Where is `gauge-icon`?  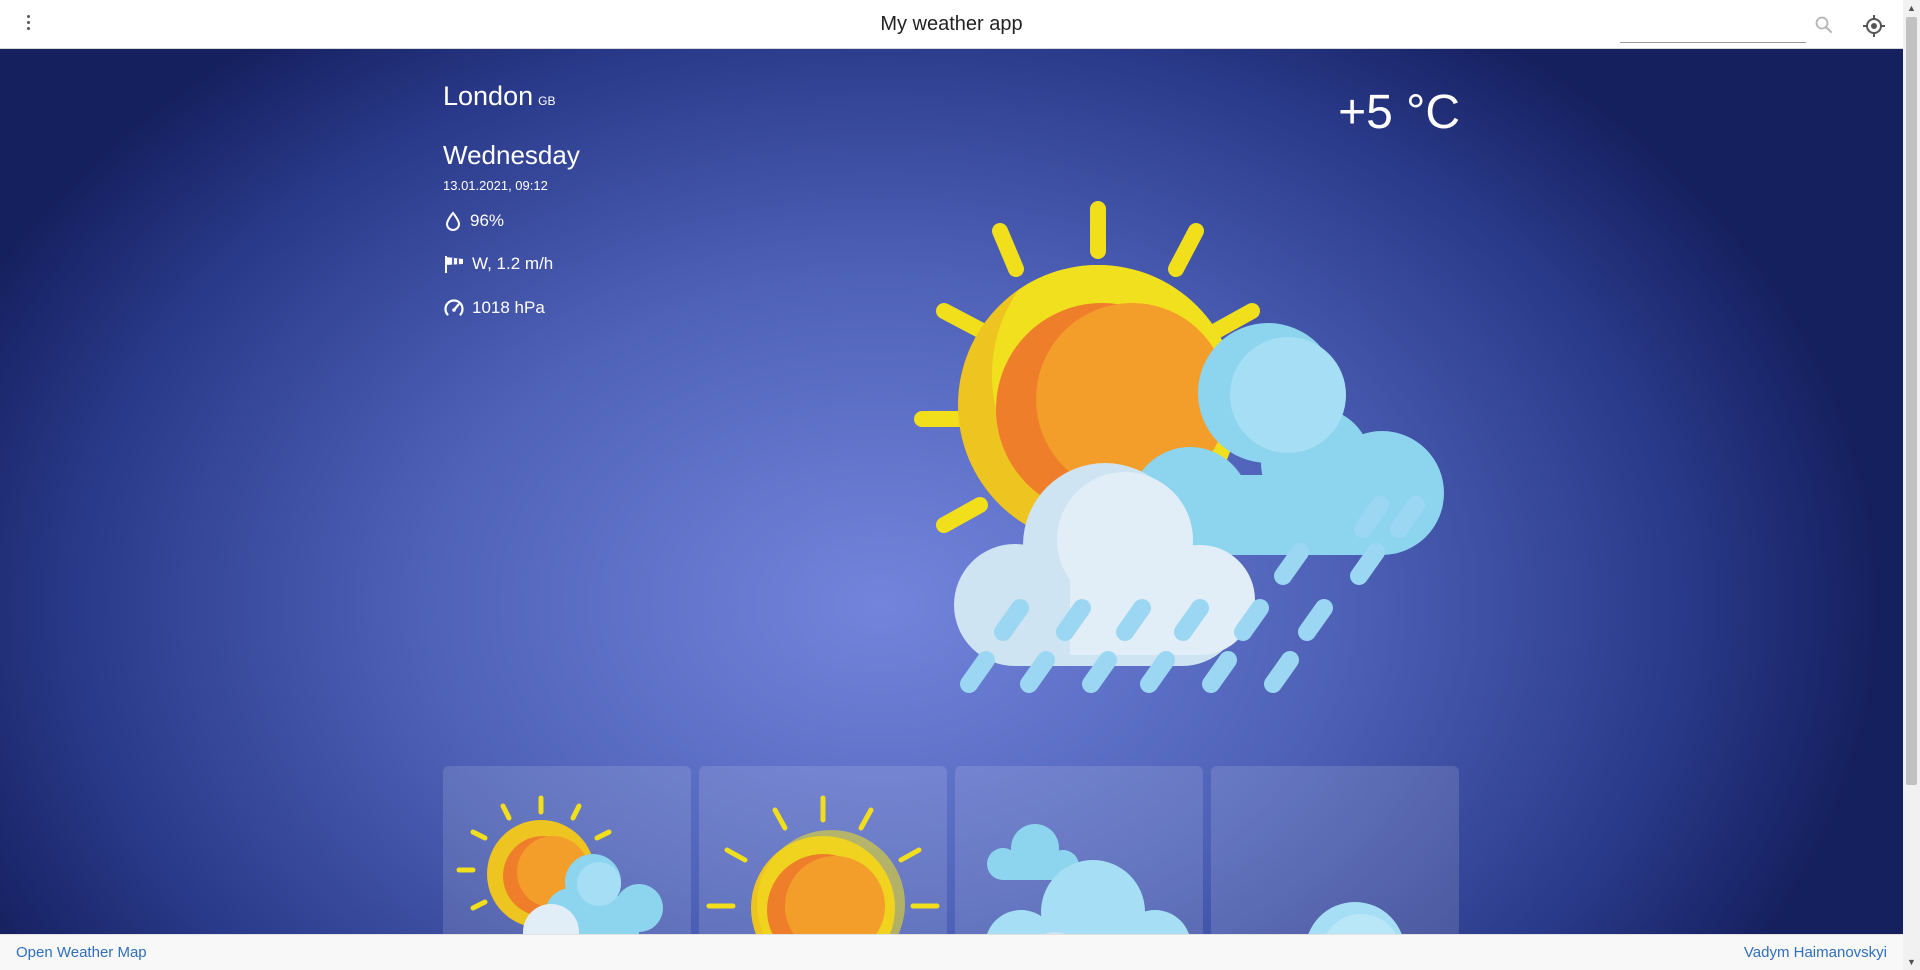 gauge-icon is located at coordinates (454, 307).